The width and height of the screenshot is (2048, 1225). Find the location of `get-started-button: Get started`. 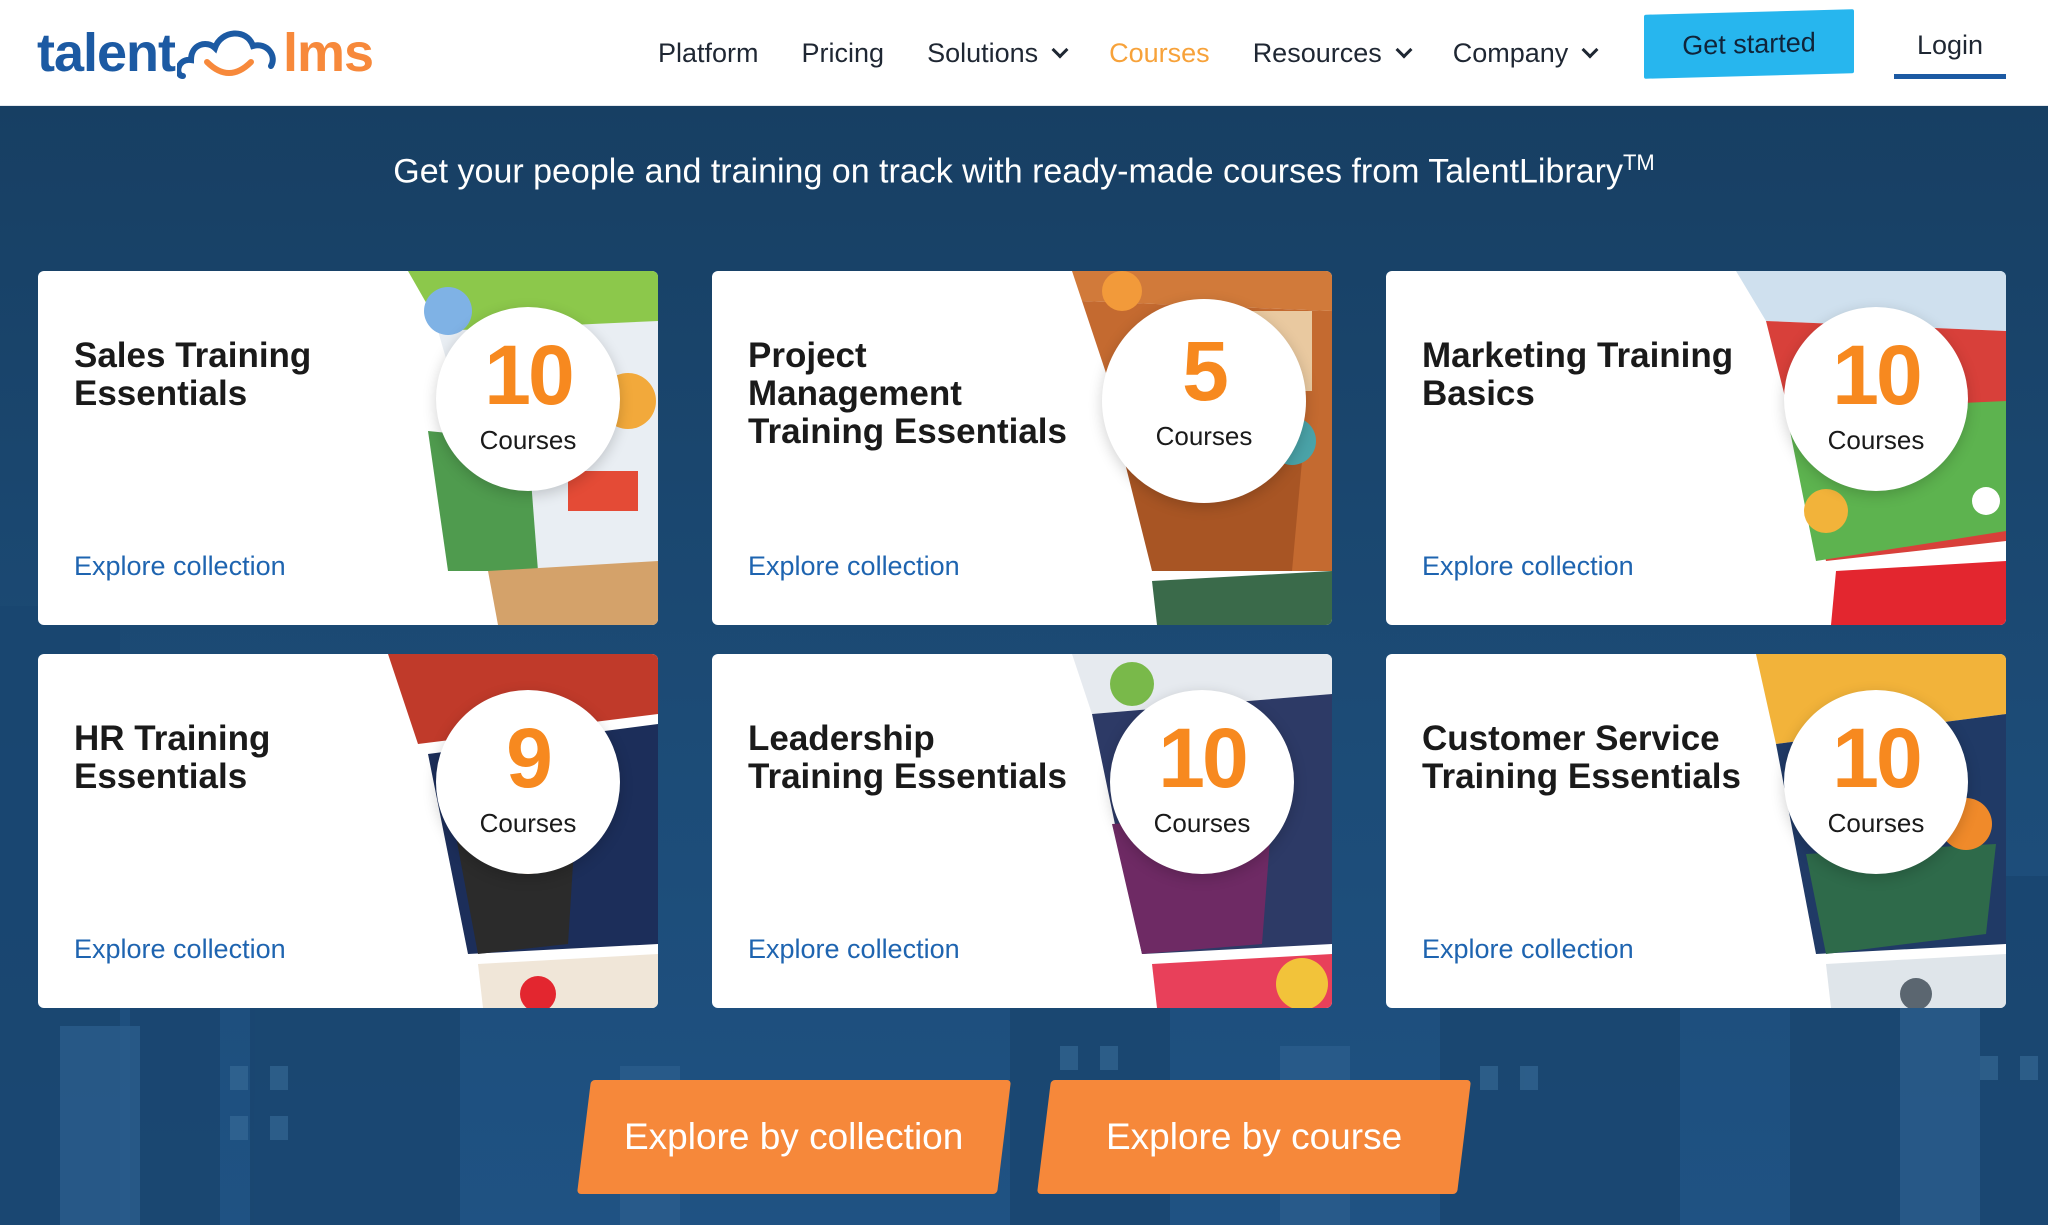

get-started-button: Get started is located at coordinates (1749, 44).